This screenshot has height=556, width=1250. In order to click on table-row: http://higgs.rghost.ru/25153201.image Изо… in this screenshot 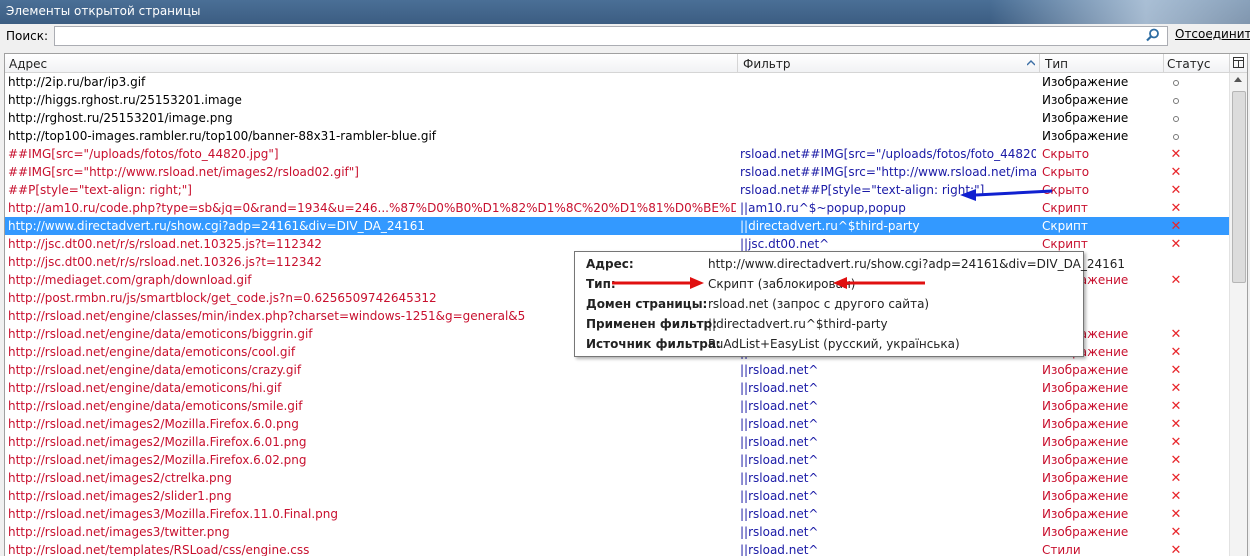, I will do `click(617, 100)`.